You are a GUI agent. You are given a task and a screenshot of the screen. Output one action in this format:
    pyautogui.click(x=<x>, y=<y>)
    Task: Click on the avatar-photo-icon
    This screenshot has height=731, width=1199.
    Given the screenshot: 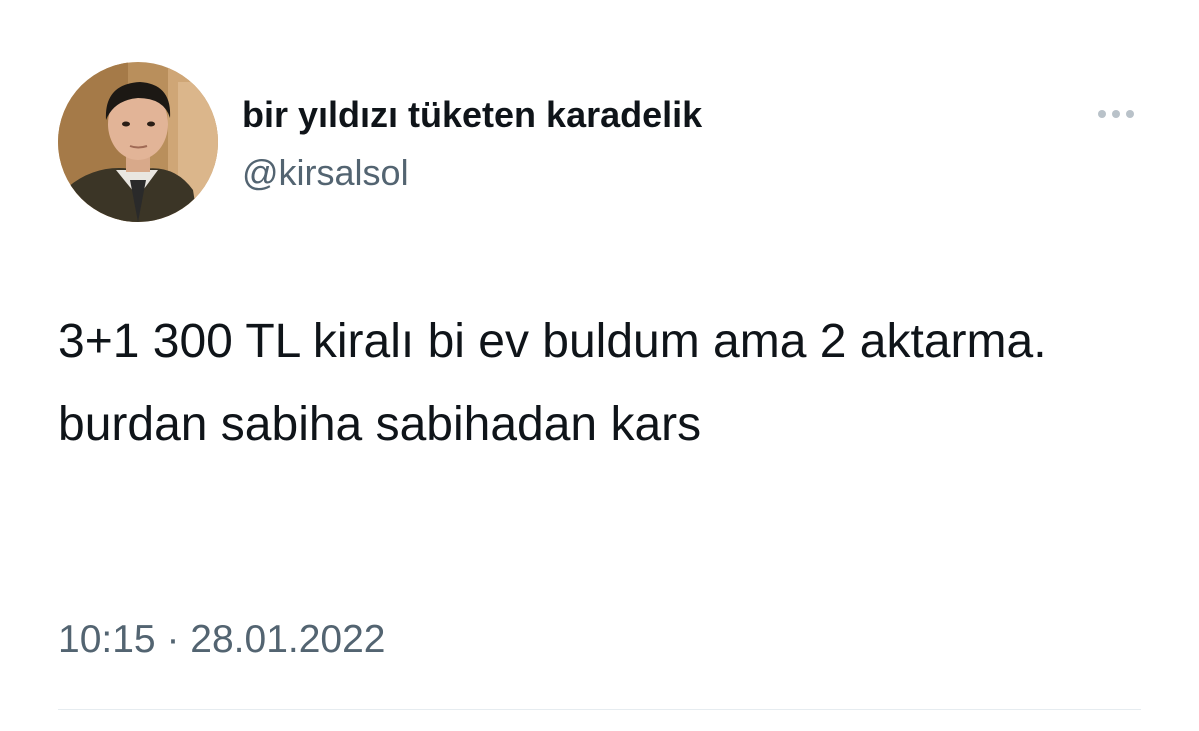 What is the action you would take?
    pyautogui.click(x=138, y=142)
    